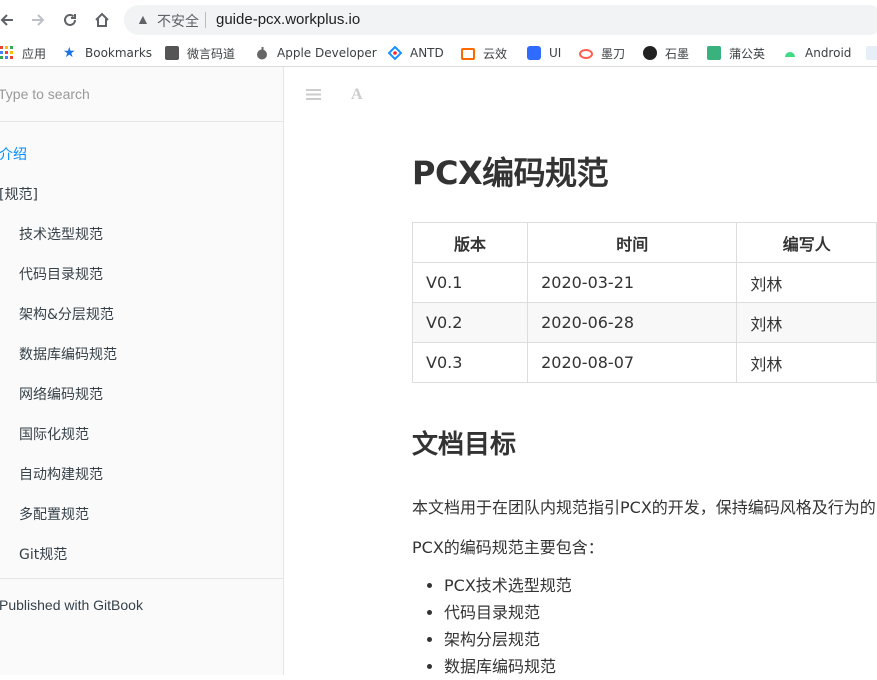 The height and width of the screenshot is (680, 877). What do you see at coordinates (650, 53) in the screenshot?
I see `shimo-icon` at bounding box center [650, 53].